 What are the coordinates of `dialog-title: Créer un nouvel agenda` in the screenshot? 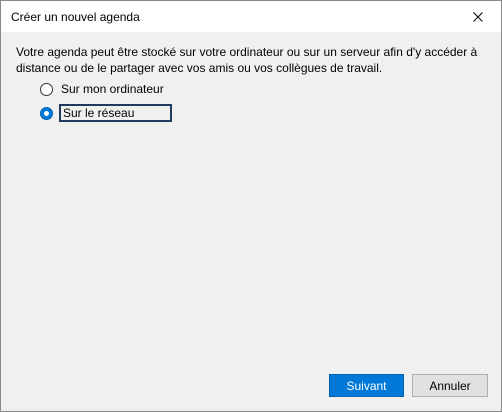 It's located at (75, 17).